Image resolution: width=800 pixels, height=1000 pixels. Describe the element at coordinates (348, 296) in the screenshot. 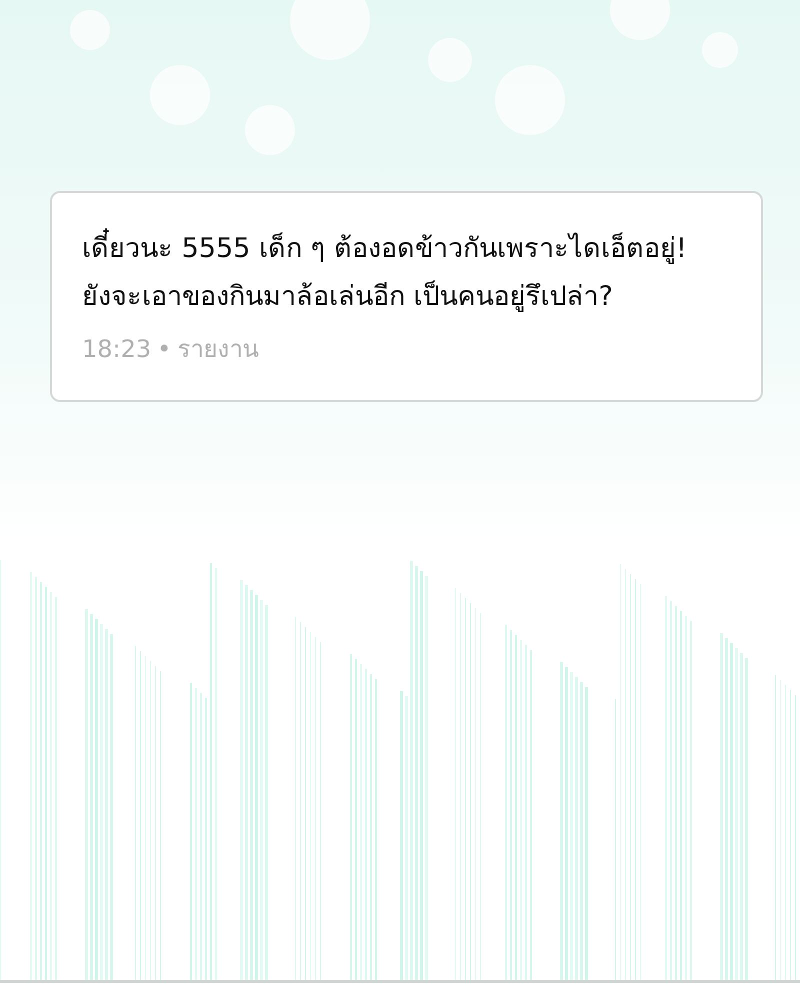

I see `message-text: ยังจะเอาของกินมาล้อเล่นอีก เป็นคนอยู่รึเปล่า?` at that location.